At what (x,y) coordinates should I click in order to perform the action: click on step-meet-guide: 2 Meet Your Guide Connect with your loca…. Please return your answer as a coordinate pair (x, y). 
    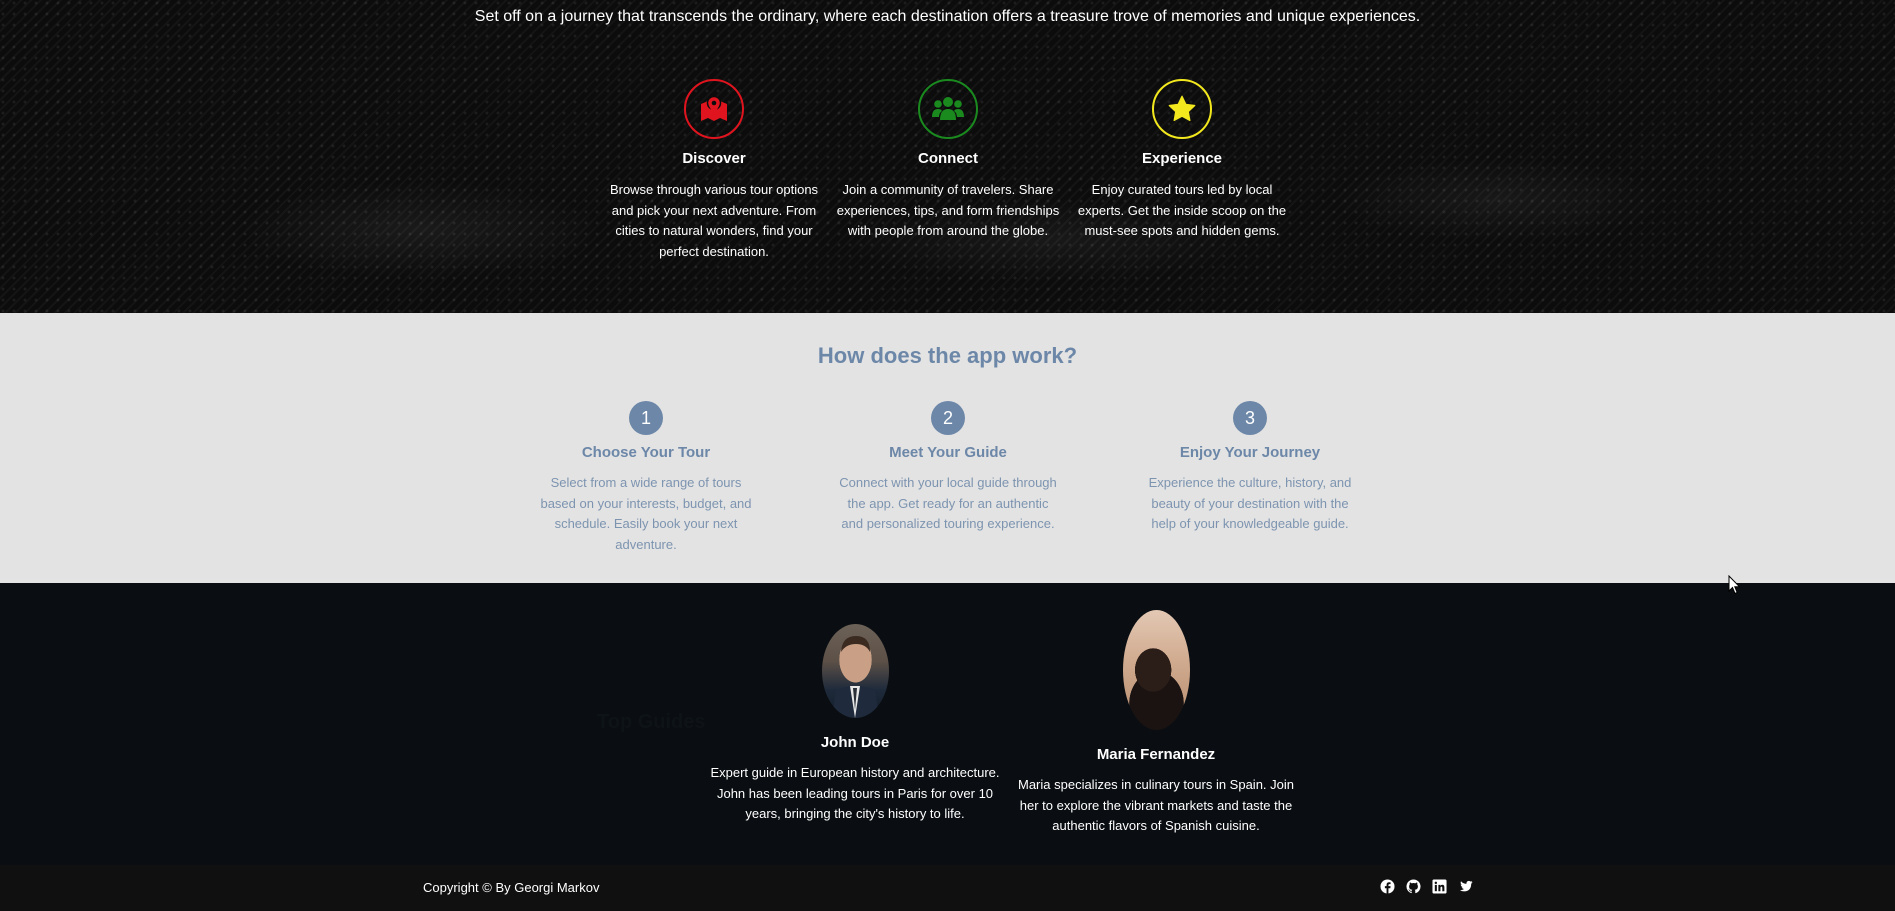
    Looking at the image, I should click on (948, 468).